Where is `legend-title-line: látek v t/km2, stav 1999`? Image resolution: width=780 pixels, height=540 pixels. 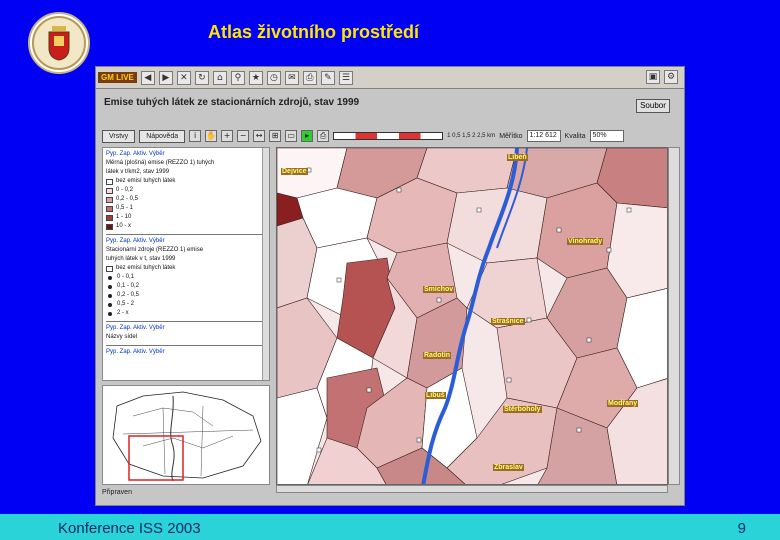
legend-title-line: látek v t/km2, stav 1999 is located at coordinates (138, 172).